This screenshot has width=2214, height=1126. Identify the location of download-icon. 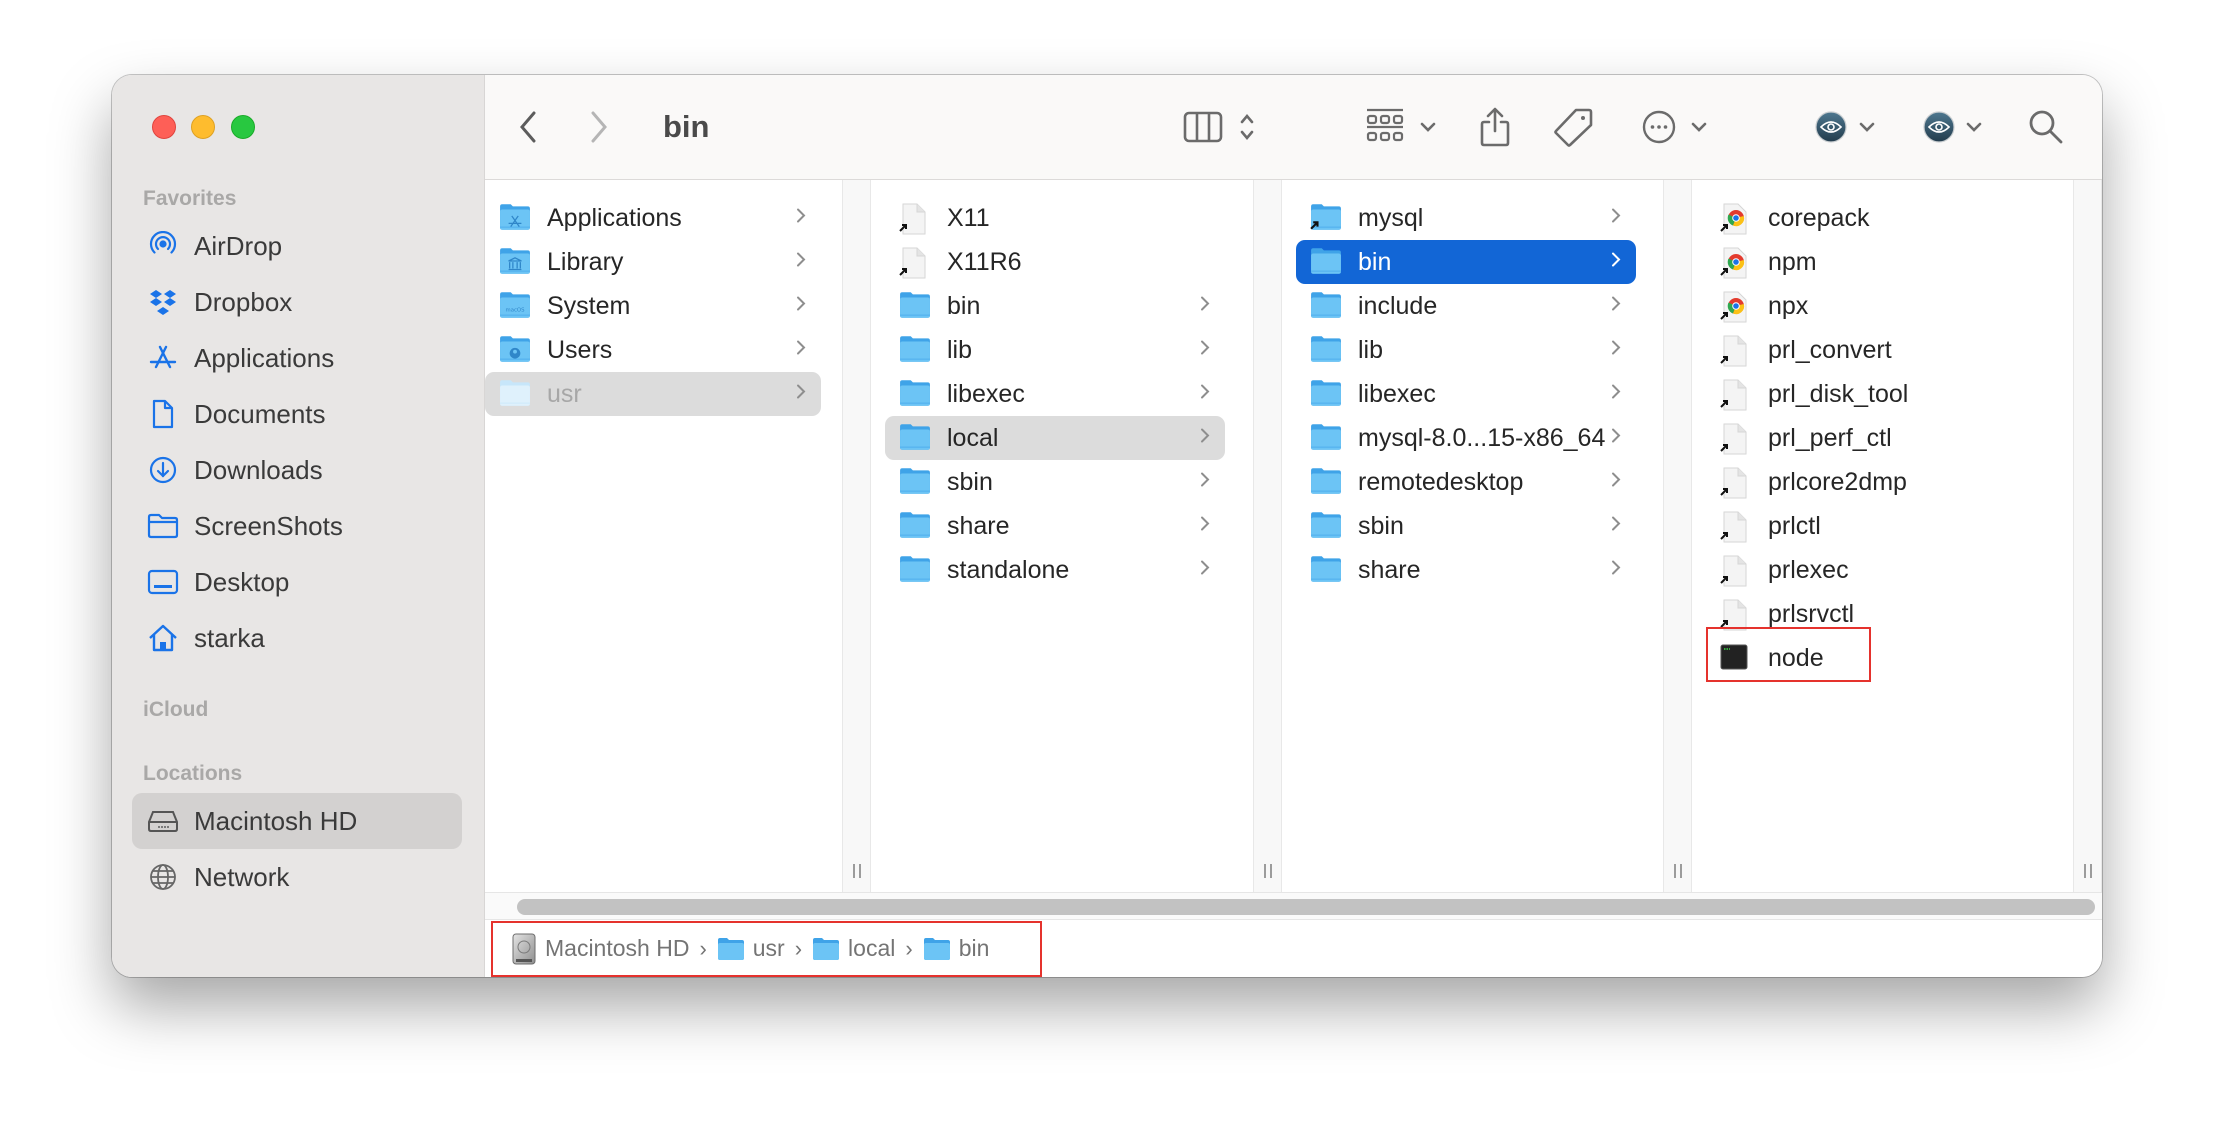
(163, 470).